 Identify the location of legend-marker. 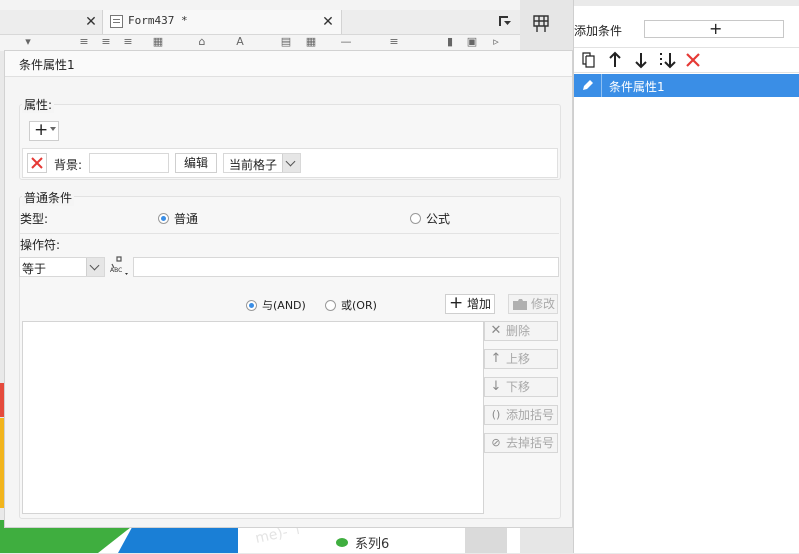
(342, 542).